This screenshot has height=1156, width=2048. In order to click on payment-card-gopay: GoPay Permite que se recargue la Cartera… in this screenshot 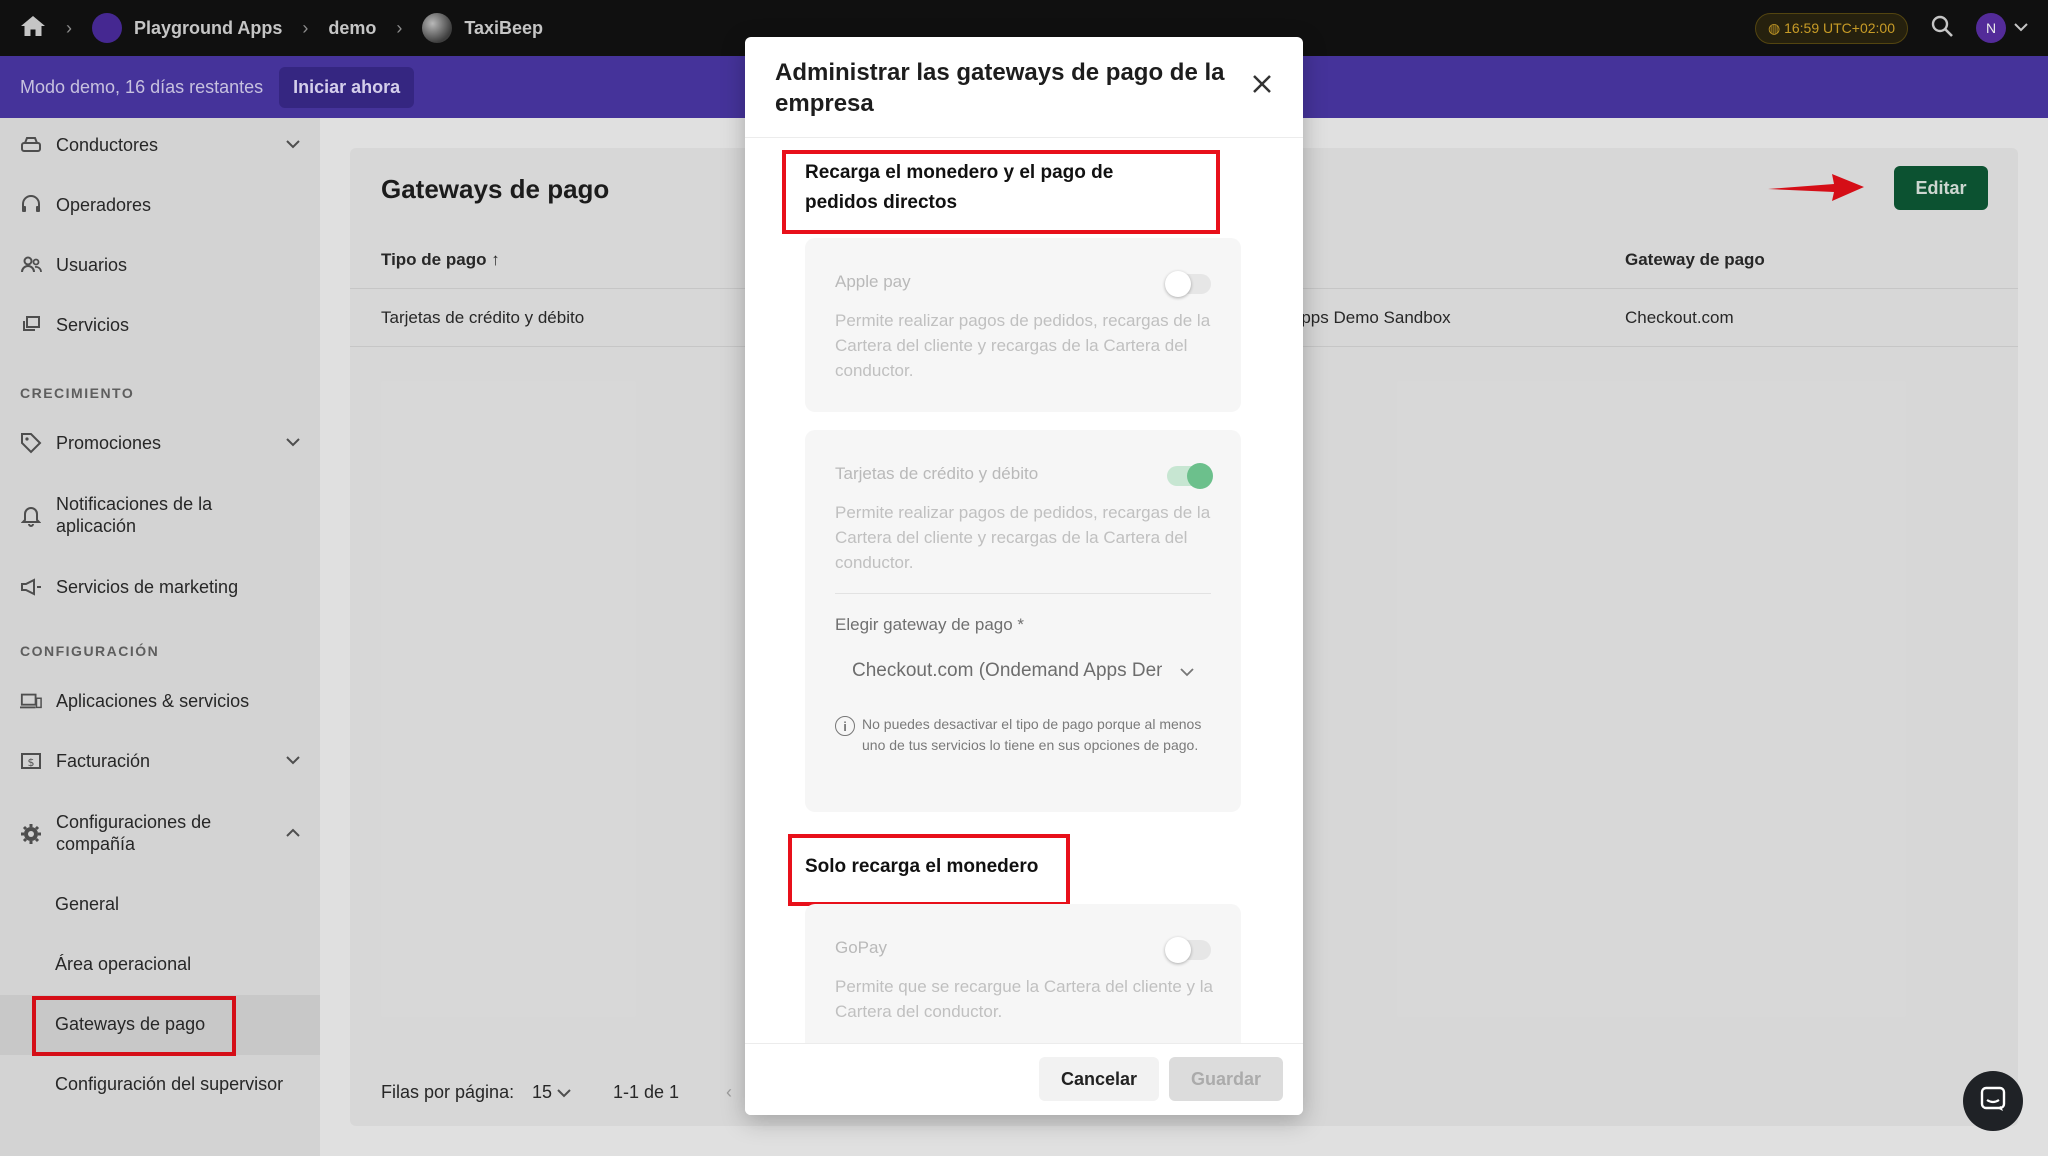, I will do `click(1023, 984)`.